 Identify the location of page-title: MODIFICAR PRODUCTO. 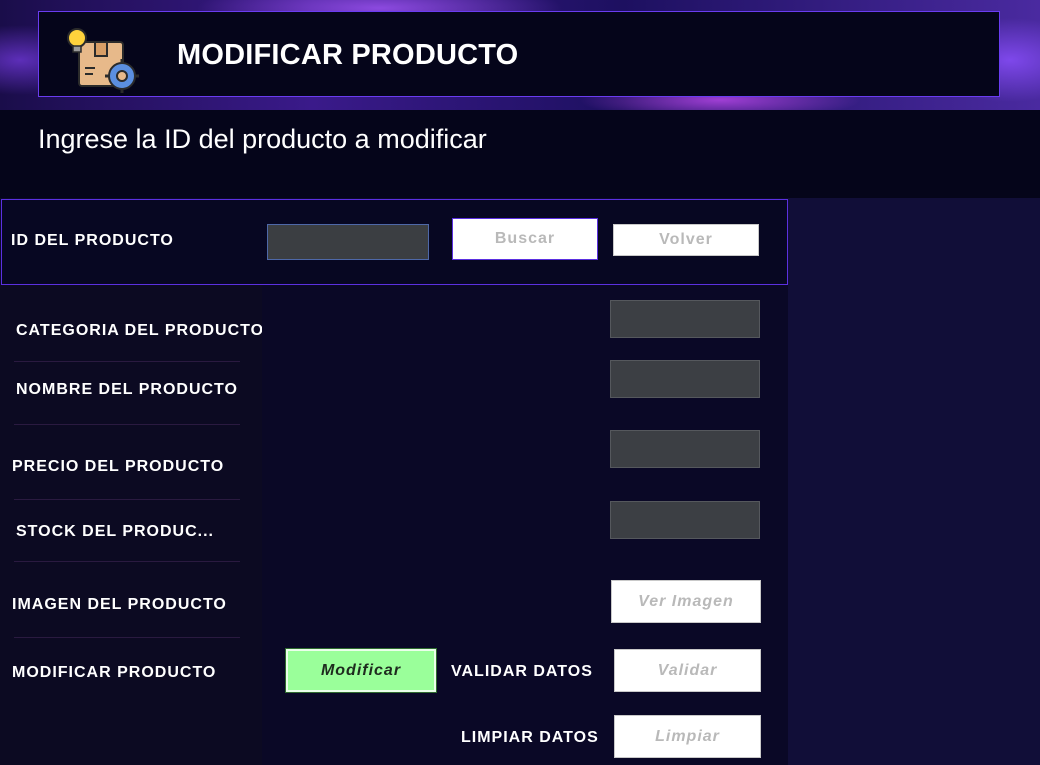
(348, 55).